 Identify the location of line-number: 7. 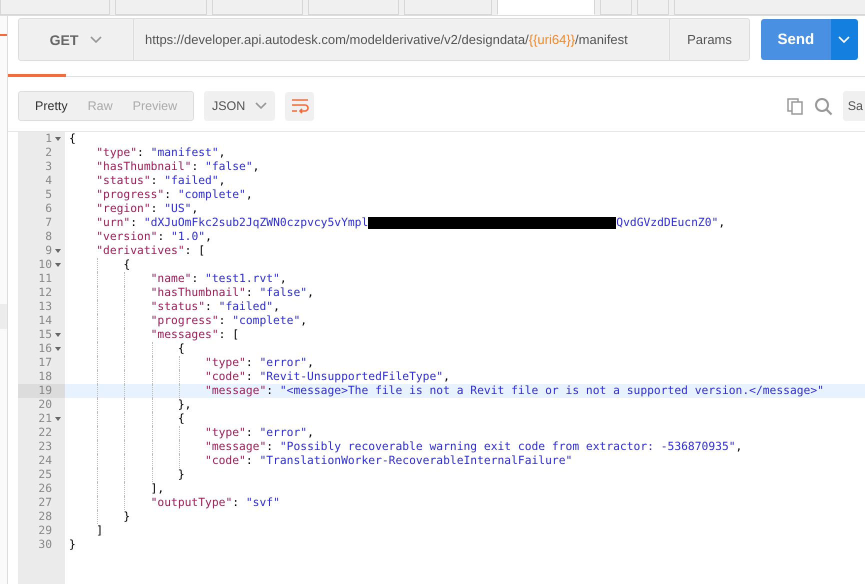
(49, 223).